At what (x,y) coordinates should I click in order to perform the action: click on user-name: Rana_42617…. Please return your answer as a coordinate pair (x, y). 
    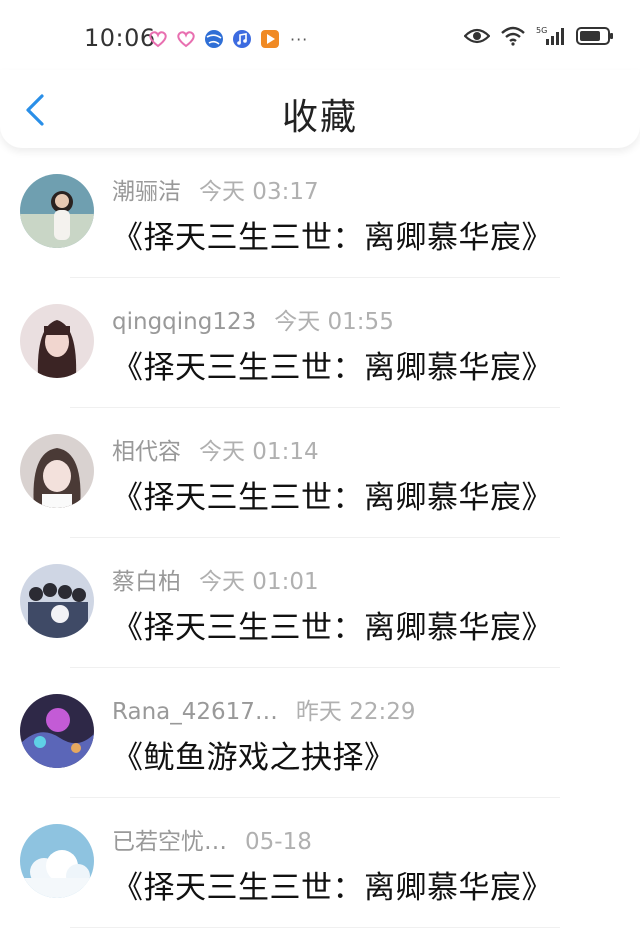
    Looking at the image, I should click on (195, 712).